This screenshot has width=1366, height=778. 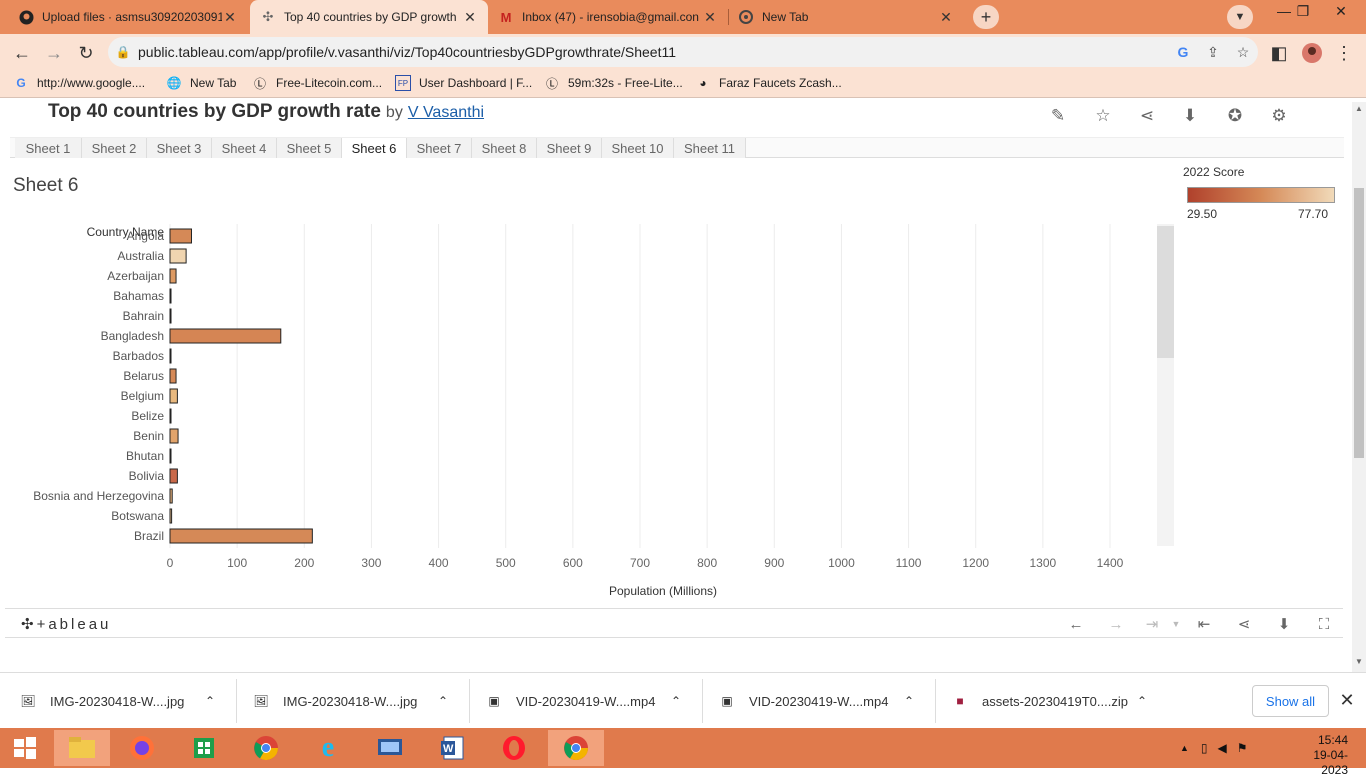 What do you see at coordinates (1184, 748) in the screenshot?
I see `tray-chevron-up-icon: ▲` at bounding box center [1184, 748].